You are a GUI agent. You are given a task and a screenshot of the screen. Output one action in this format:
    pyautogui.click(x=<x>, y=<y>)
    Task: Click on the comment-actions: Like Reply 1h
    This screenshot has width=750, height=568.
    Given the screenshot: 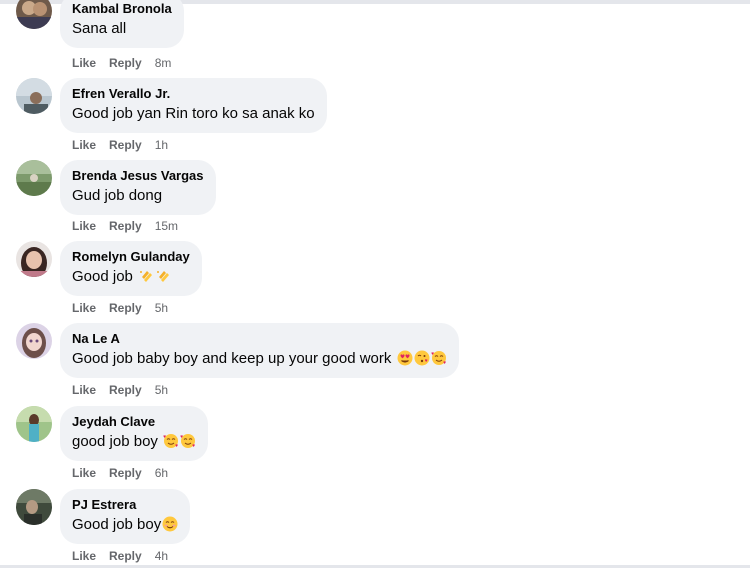 What is the action you would take?
    pyautogui.click(x=120, y=145)
    